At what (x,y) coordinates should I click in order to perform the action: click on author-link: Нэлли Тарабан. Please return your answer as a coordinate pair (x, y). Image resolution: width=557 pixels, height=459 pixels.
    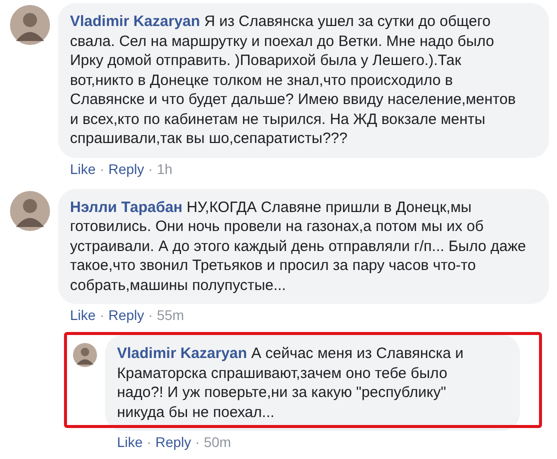
    Looking at the image, I should click on (126, 207).